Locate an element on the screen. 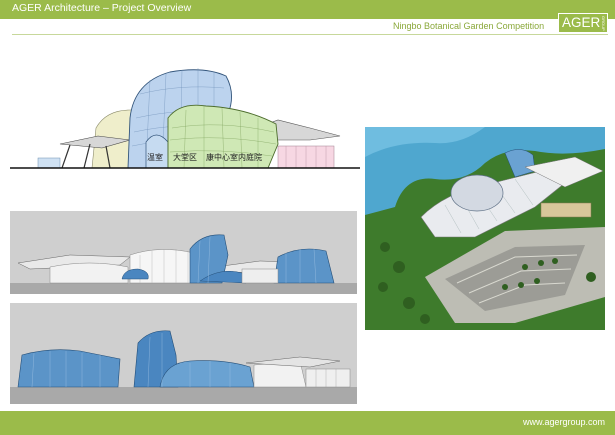 This screenshot has width=615, height=435. page-title: AGER Architecture – Project Overview is located at coordinates (102, 8).